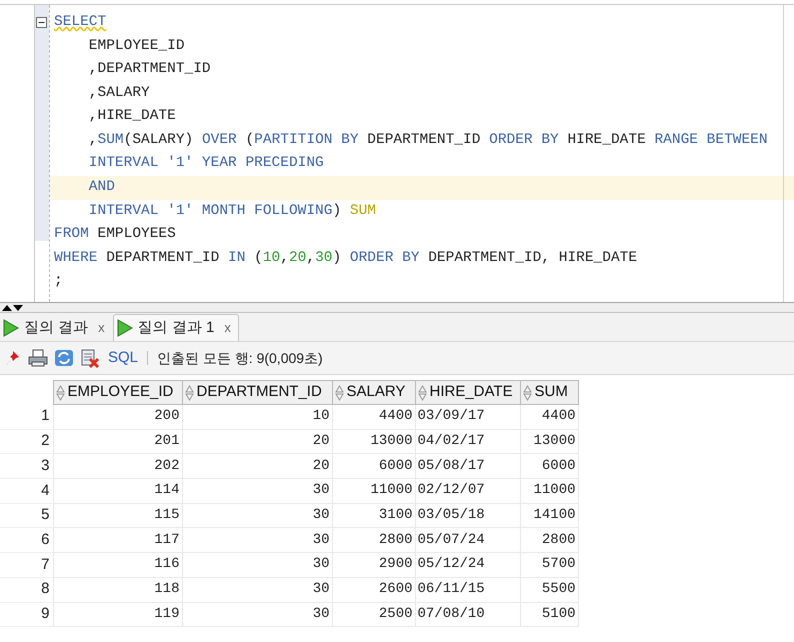  I want to click on column-header: HIRE_DATE, so click(467, 392).